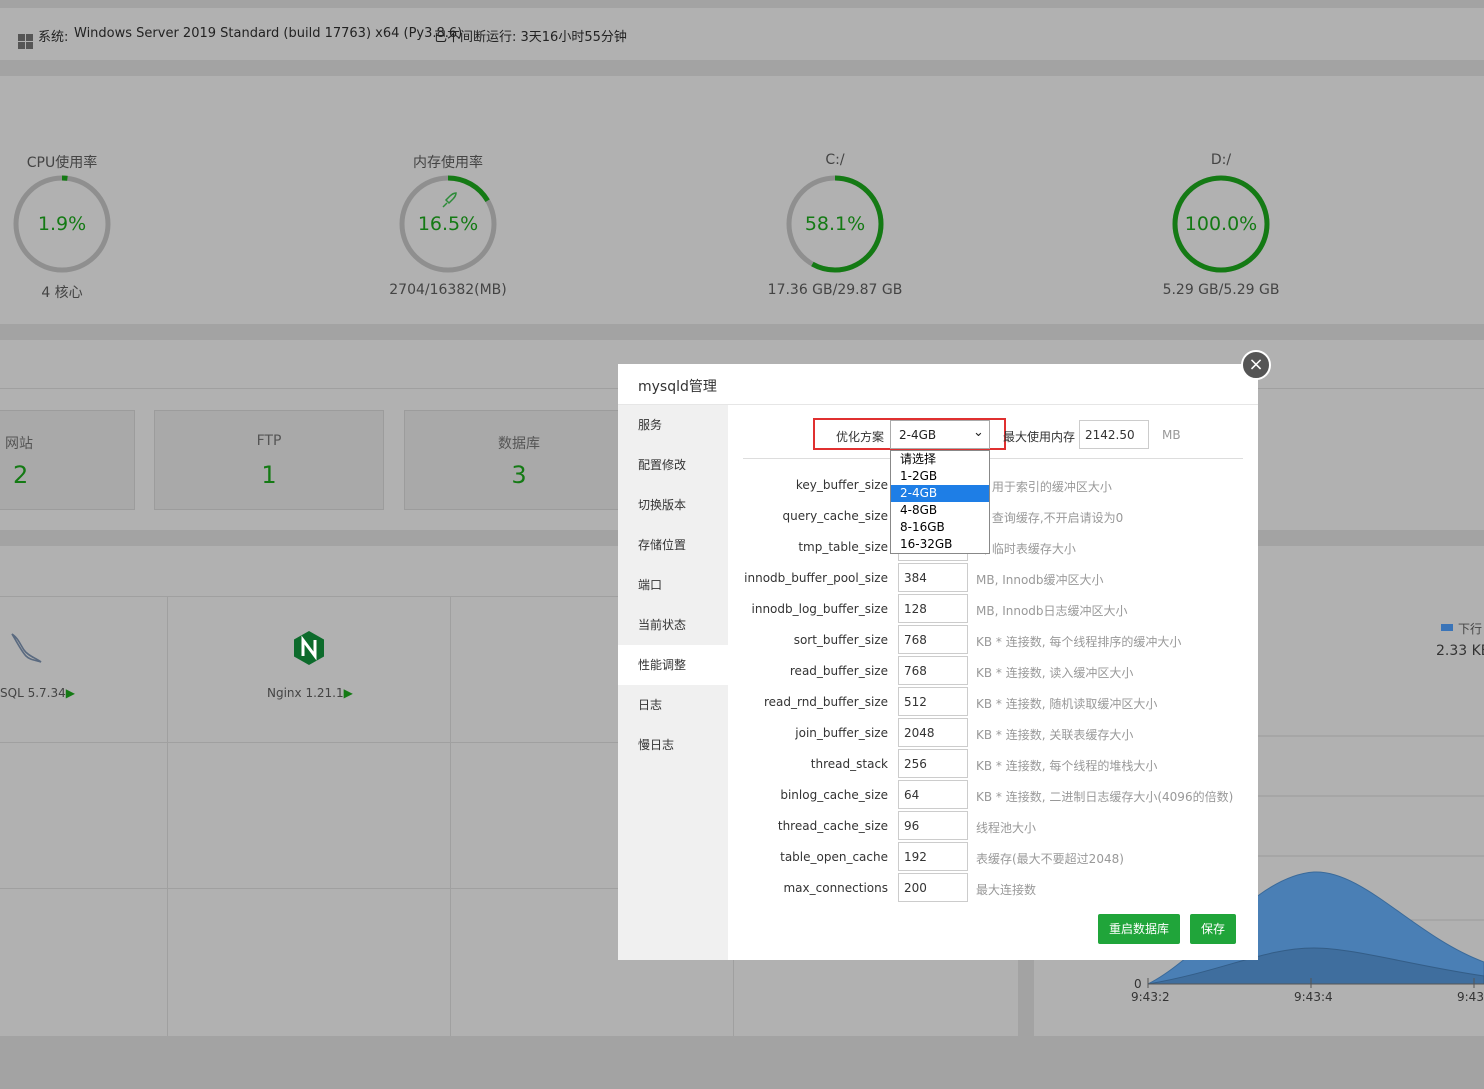 The image size is (1484, 1089). I want to click on sidebar-item-switch-version: 切换版本, so click(673, 505).